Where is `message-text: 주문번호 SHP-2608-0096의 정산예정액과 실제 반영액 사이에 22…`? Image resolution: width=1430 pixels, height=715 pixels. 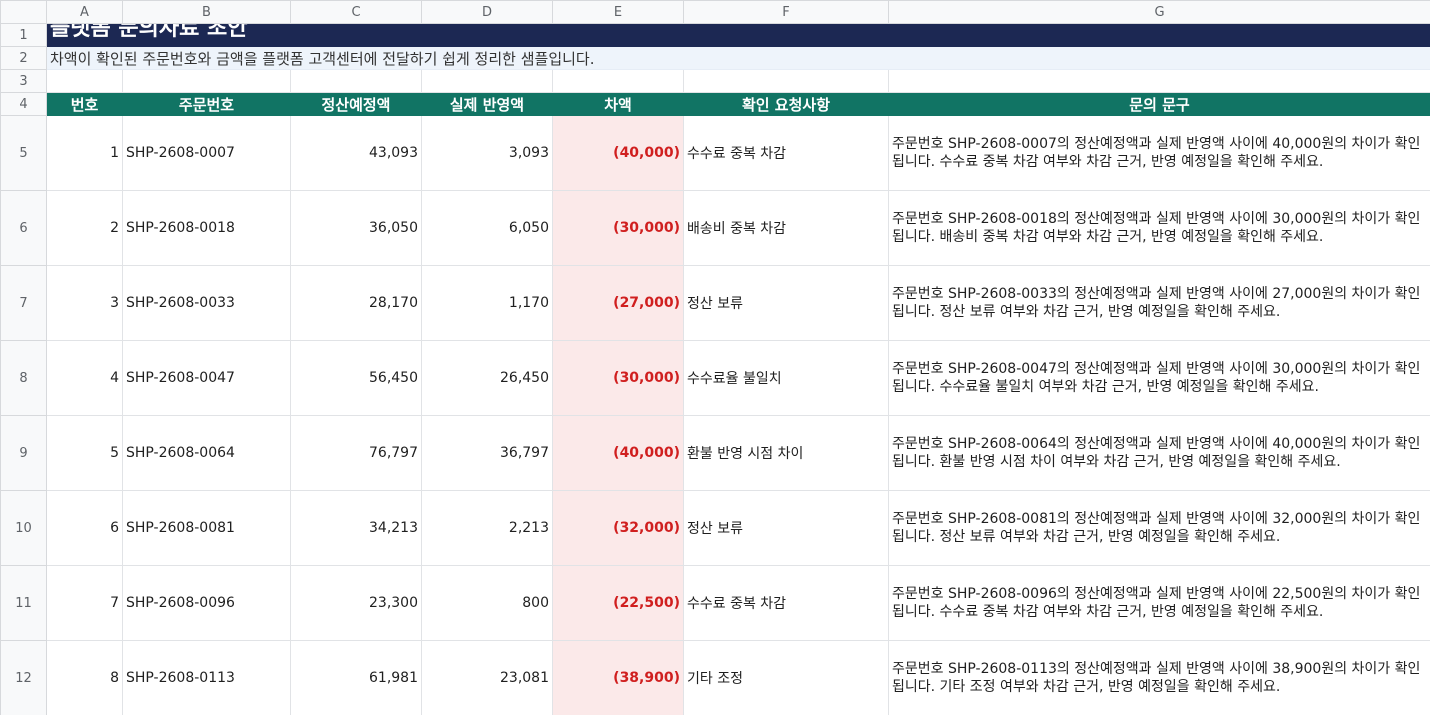
message-text: 주문번호 SHP-2608-0096의 정산예정액과 실제 반영액 사이에 22… is located at coordinates (1156, 603).